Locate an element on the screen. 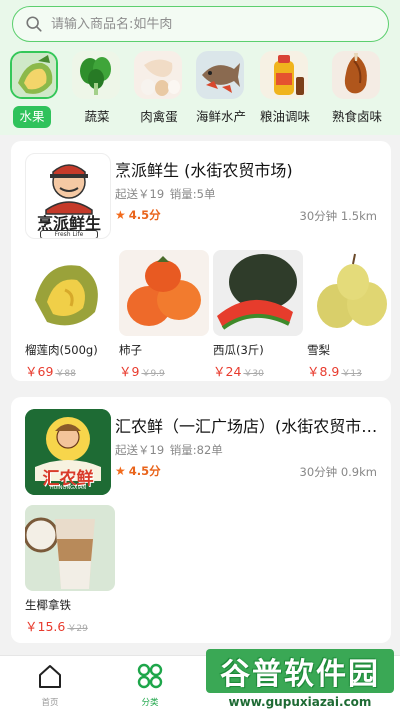  watermark-url: www.gupuxiazai.com is located at coordinates (300, 702).